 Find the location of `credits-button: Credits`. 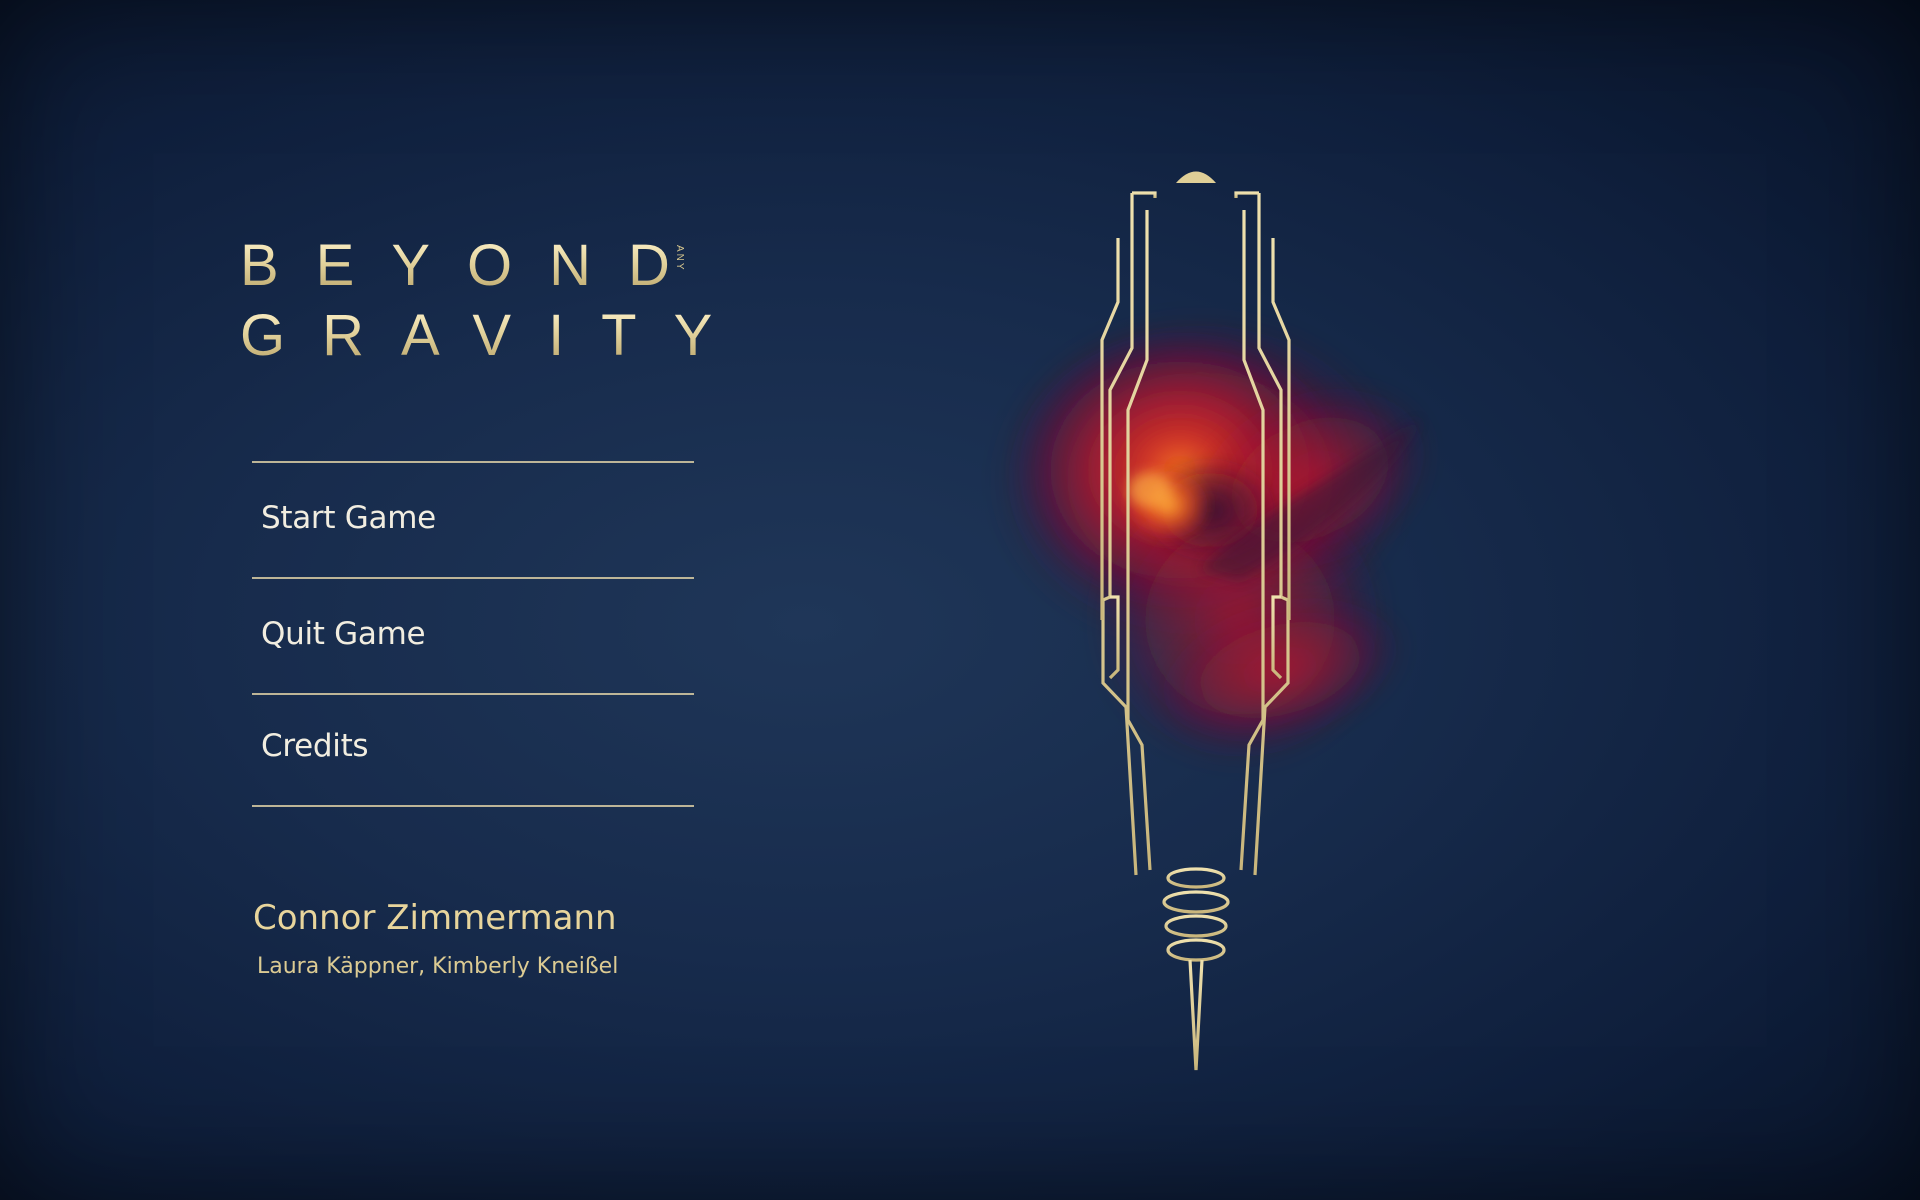

credits-button: Credits is located at coordinates (473, 750).